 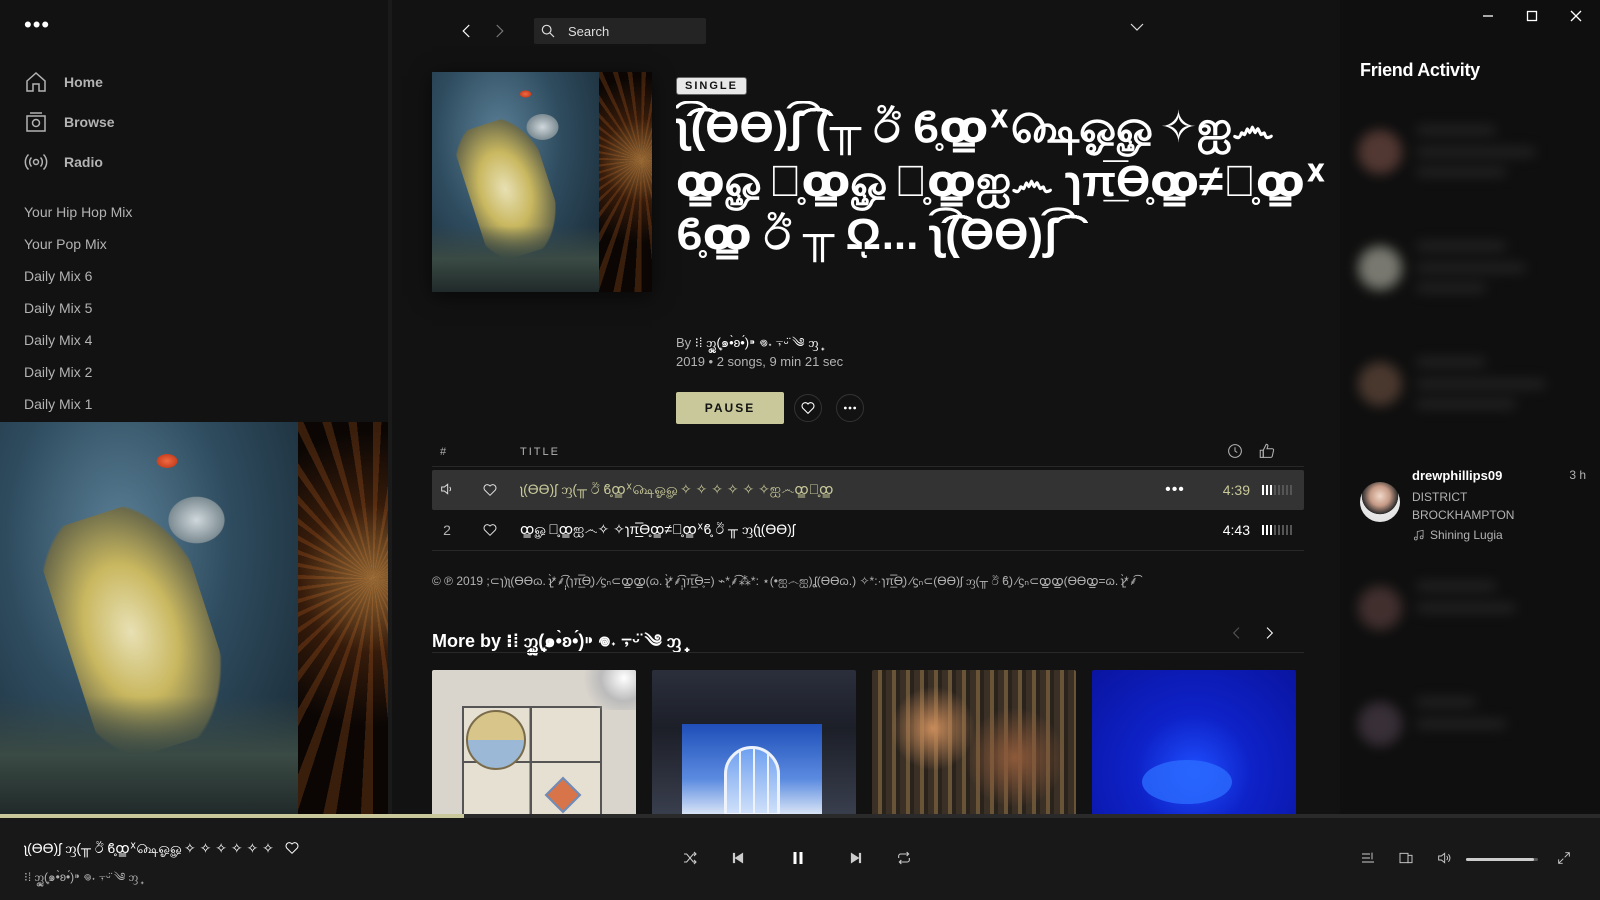 I want to click on friend-activity-title: Friend Activity, so click(x=1420, y=70).